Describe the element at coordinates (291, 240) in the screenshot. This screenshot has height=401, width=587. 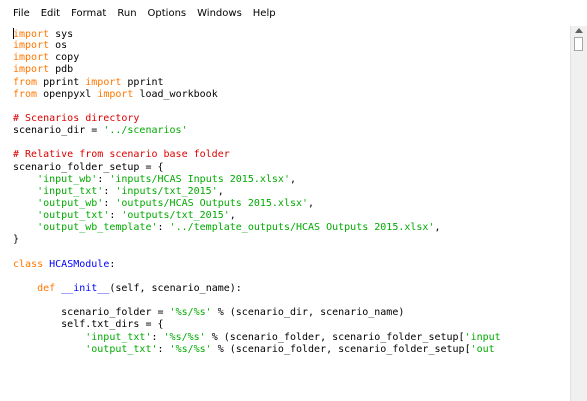
I see `code-line: }` at that location.